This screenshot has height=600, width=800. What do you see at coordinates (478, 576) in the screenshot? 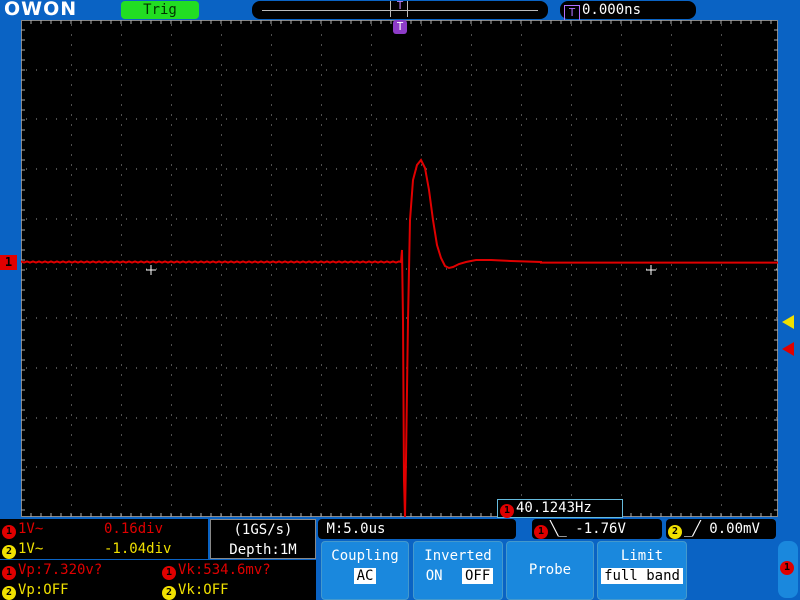
I see `inverted-off-option: OFF` at bounding box center [478, 576].